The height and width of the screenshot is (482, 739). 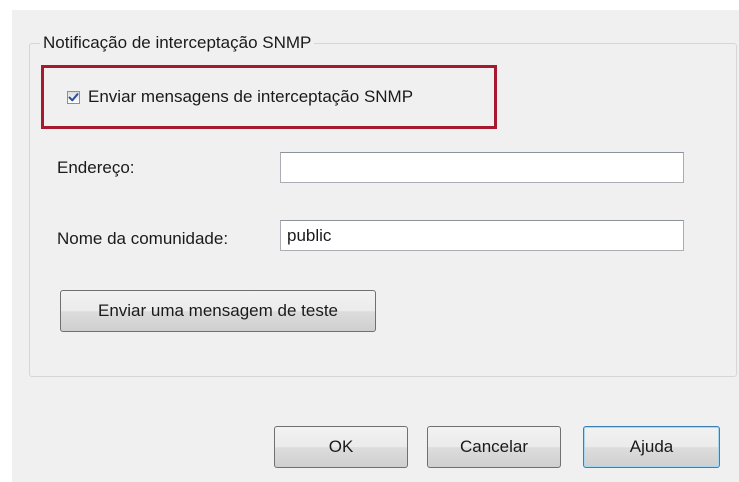 What do you see at coordinates (651, 447) in the screenshot?
I see `help-button: Ajuda` at bounding box center [651, 447].